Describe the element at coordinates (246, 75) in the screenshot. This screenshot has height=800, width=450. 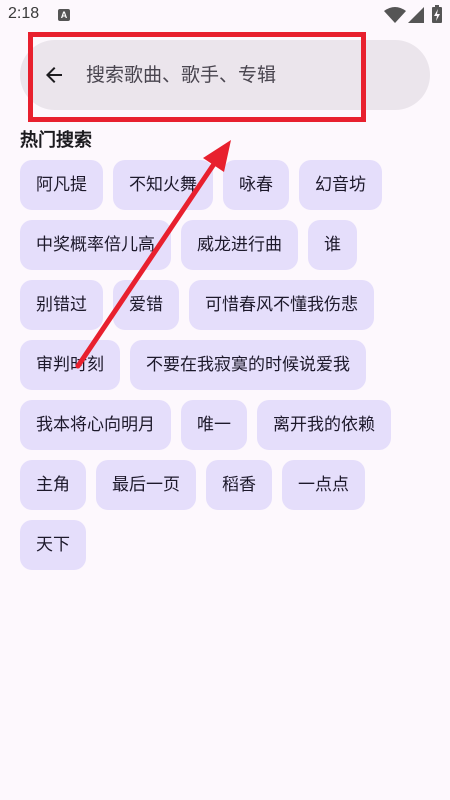
I see `search-input` at that location.